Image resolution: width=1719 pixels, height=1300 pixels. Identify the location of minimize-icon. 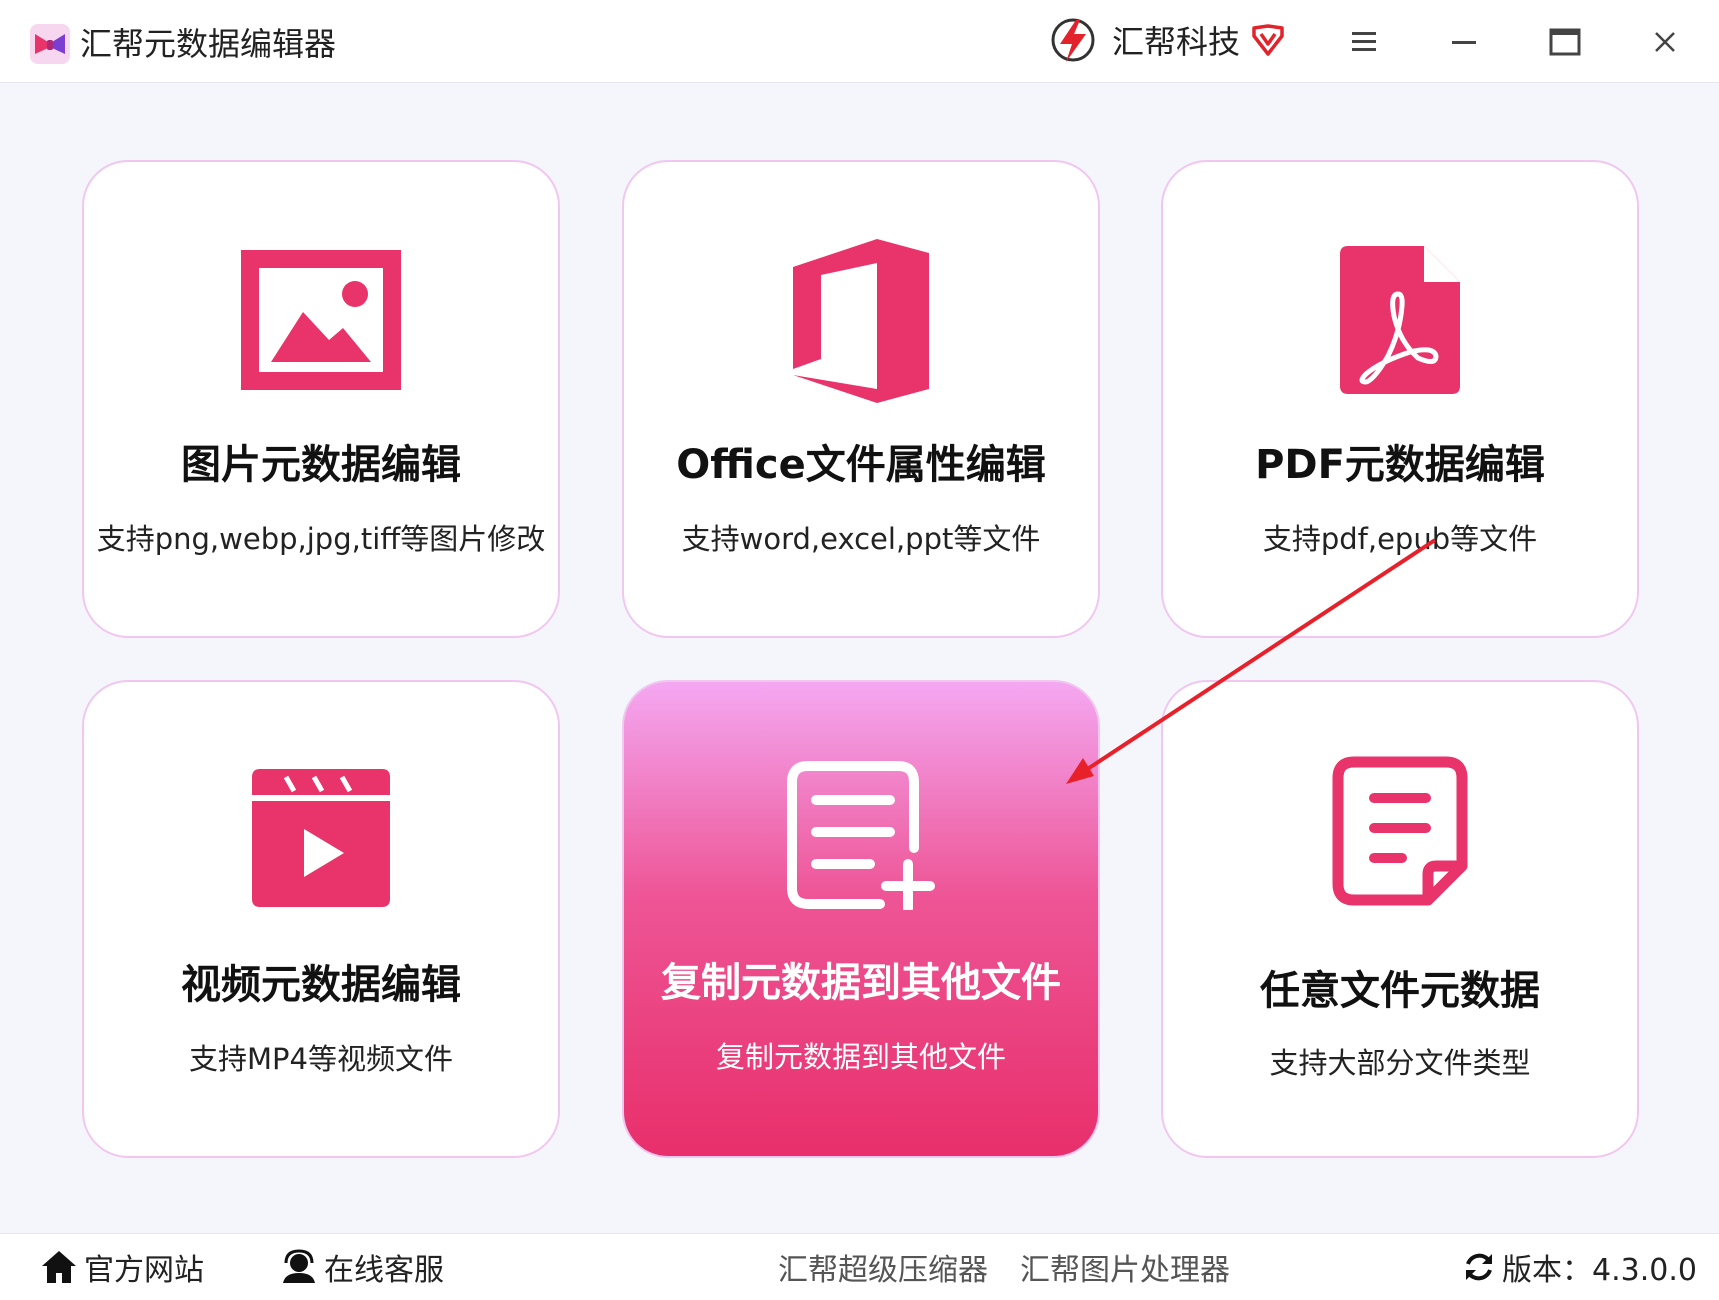
(1464, 42).